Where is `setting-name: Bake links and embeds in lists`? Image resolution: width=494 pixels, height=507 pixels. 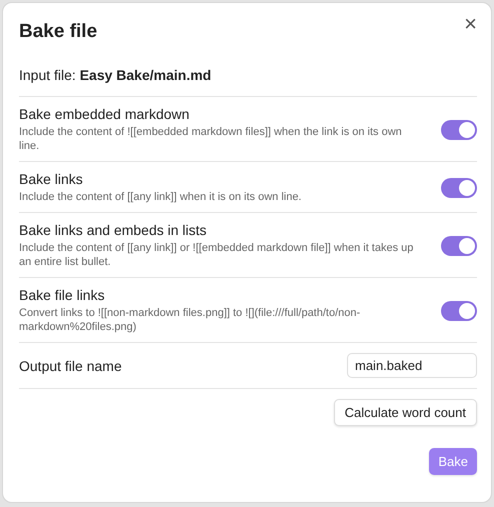
setting-name: Bake links and embeds in lists is located at coordinates (113, 230).